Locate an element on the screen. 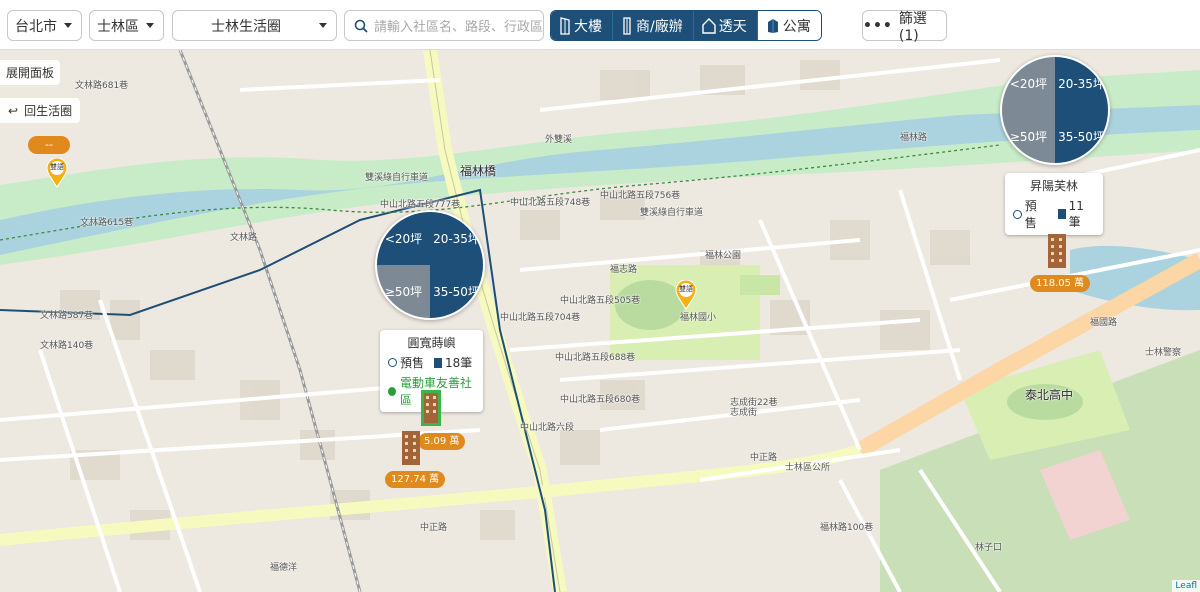  type-button-building: 大樓 is located at coordinates (581, 25).